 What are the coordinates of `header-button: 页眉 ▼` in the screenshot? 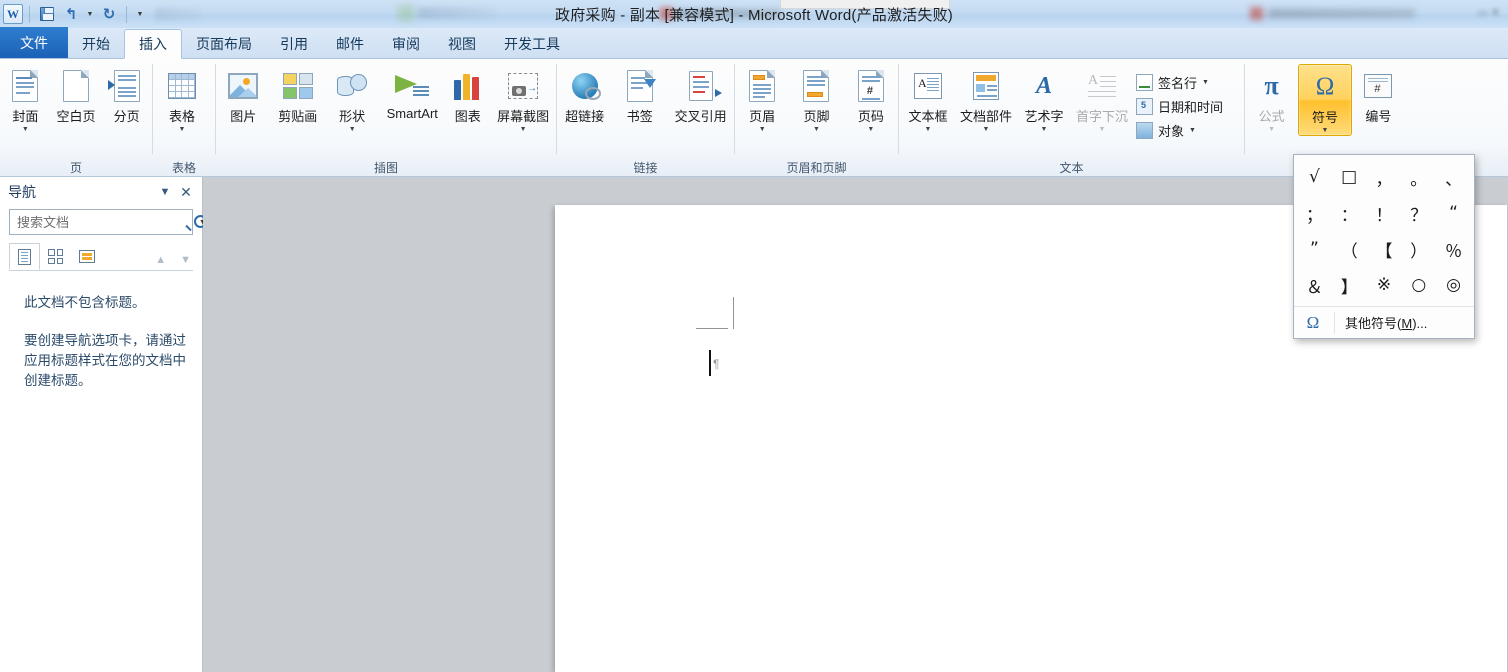 It's located at (762, 99).